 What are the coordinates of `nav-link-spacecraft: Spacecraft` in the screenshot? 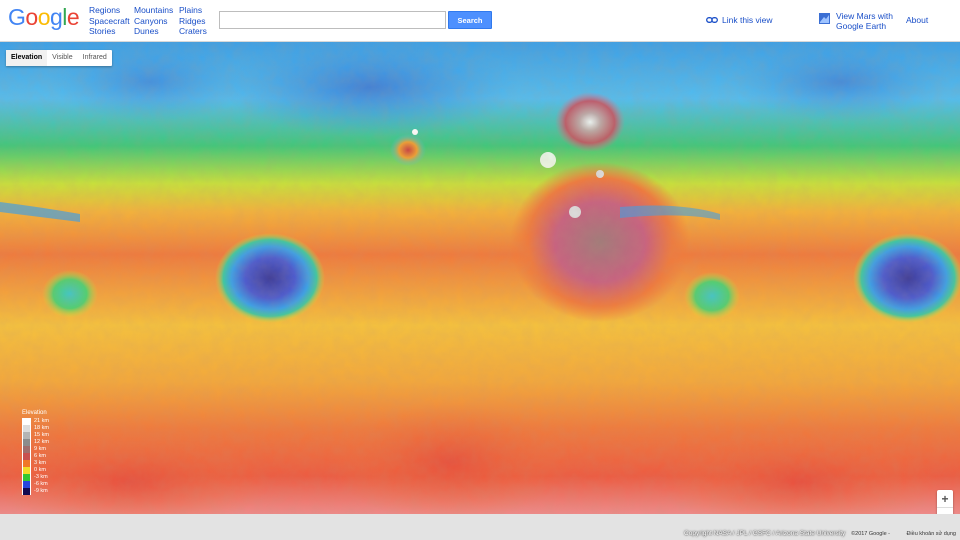 It's located at (109, 21).